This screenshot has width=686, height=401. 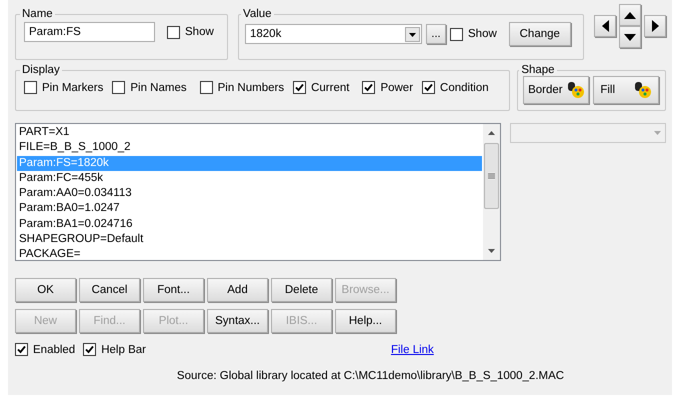 What do you see at coordinates (89, 32) in the screenshot?
I see `name-field: Param:FS` at bounding box center [89, 32].